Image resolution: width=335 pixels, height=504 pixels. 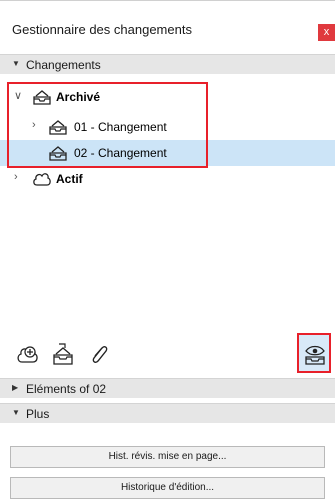 I want to click on eye-tray-icon, so click(x=315, y=355).